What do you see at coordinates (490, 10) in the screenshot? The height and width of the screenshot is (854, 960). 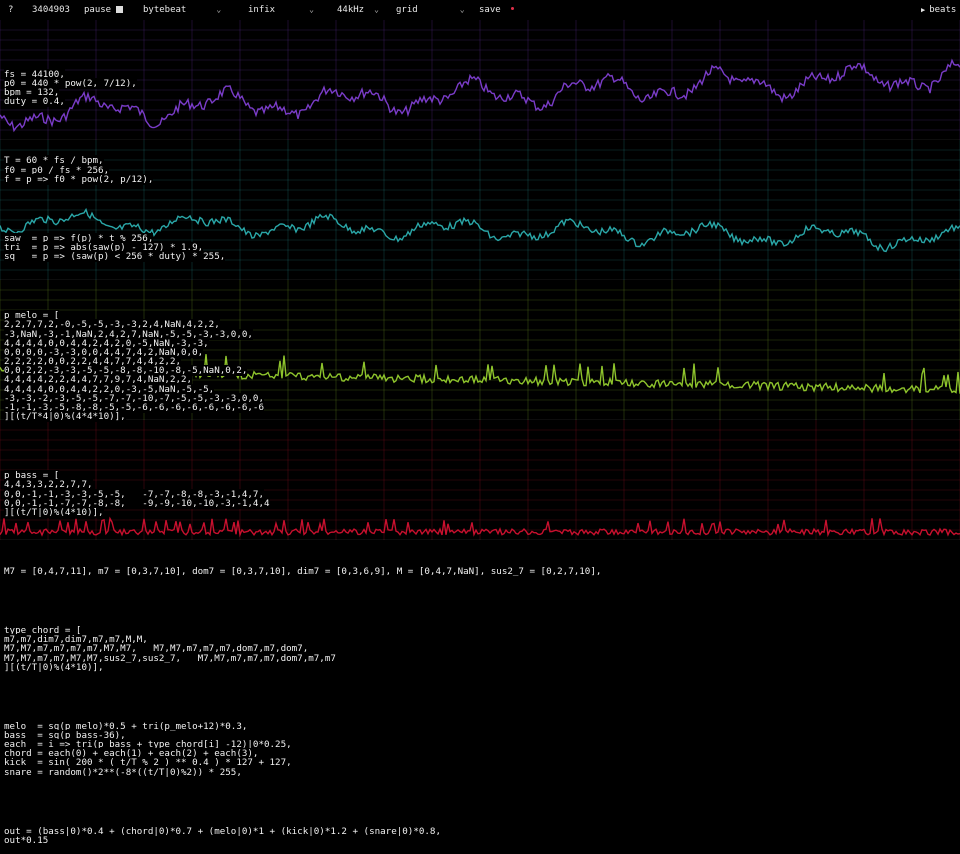 I see `save-label: save` at bounding box center [490, 10].